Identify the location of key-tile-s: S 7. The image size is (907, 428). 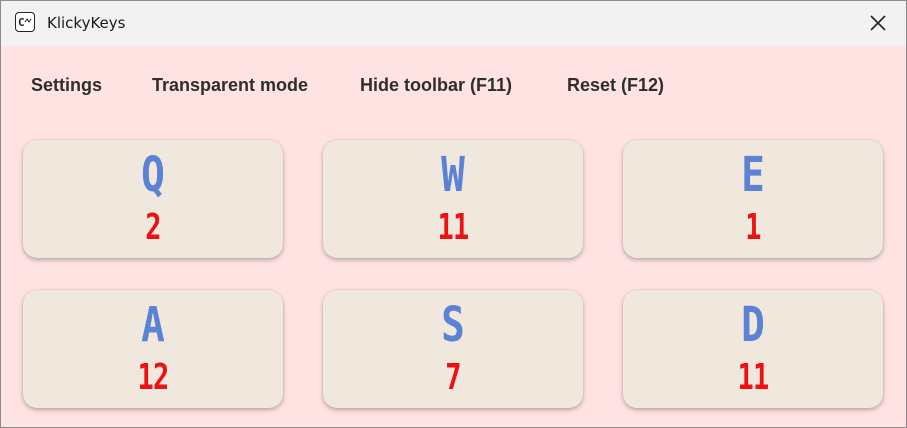
(453, 349).